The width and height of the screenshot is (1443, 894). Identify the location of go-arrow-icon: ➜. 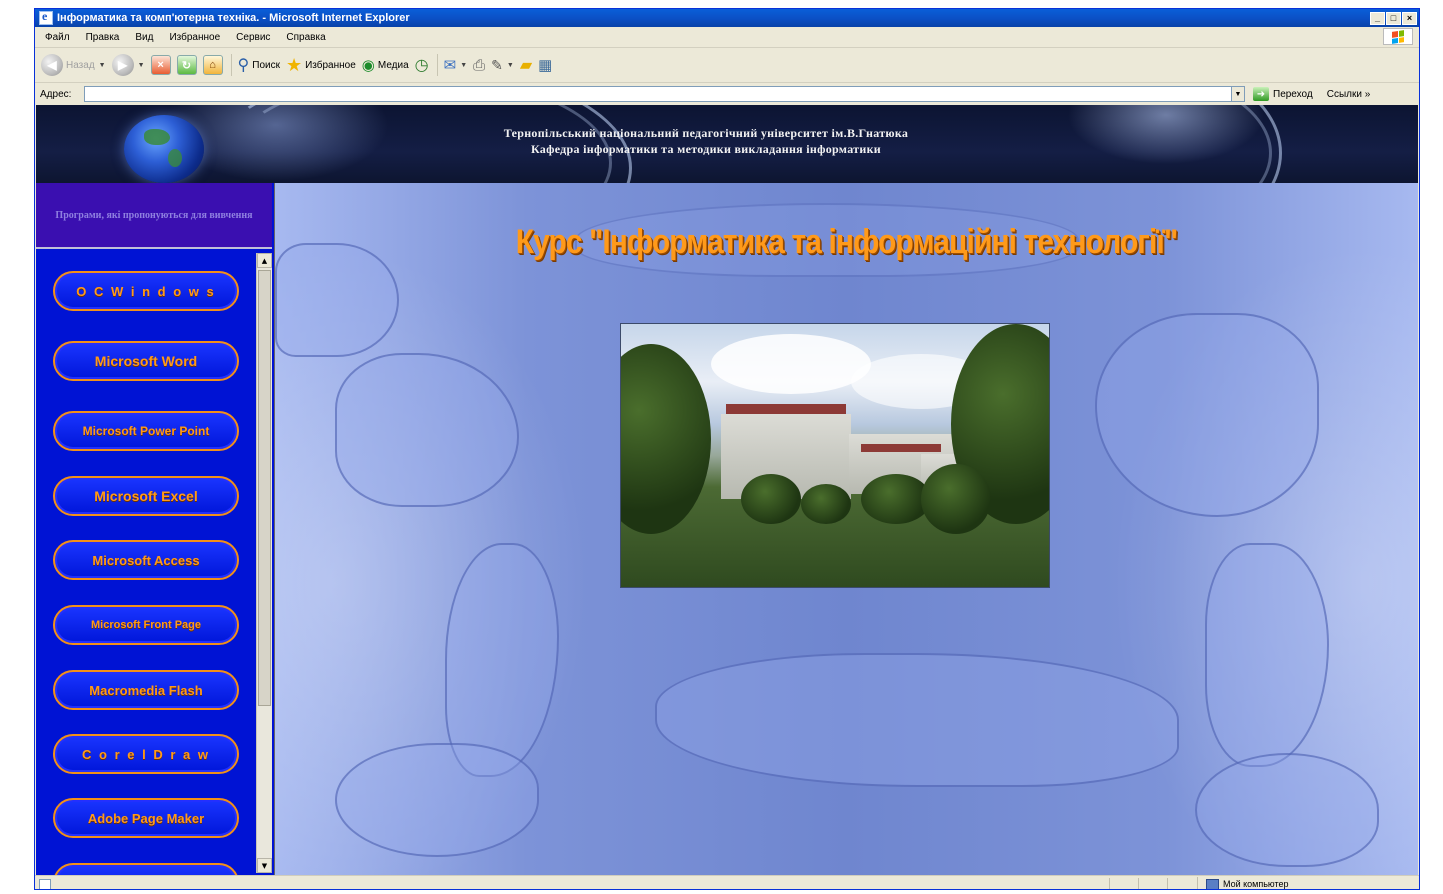
(1261, 94).